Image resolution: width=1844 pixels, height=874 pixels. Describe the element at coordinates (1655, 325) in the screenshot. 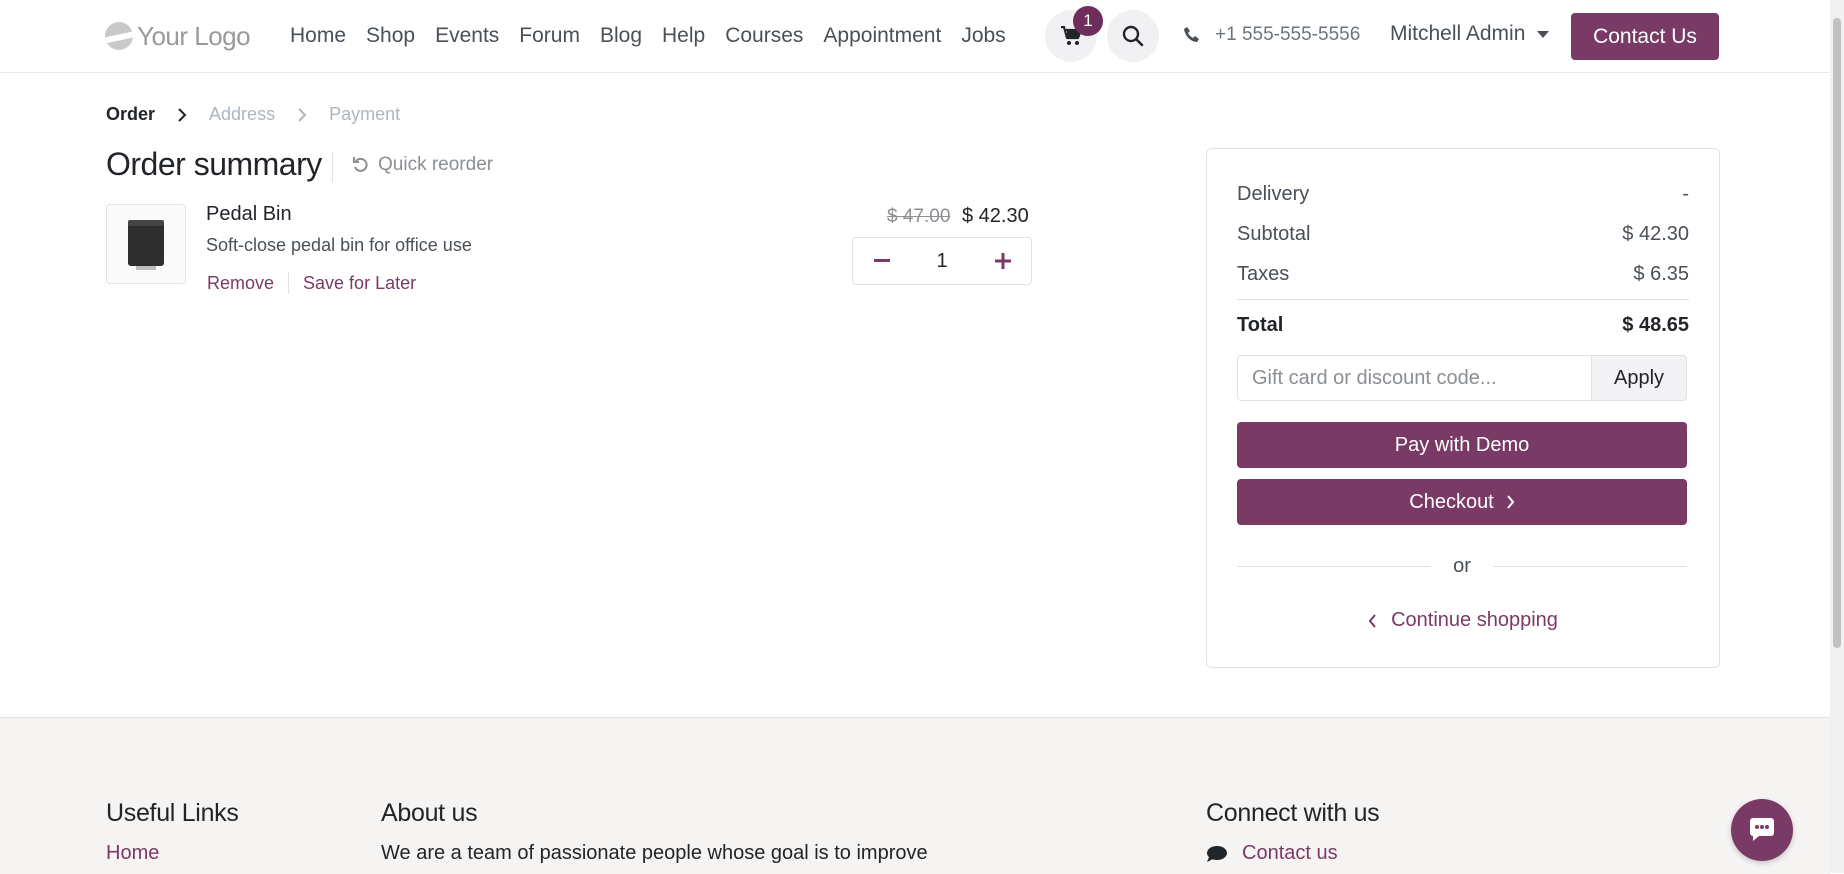

I see `total-value: $ 48.65` at that location.